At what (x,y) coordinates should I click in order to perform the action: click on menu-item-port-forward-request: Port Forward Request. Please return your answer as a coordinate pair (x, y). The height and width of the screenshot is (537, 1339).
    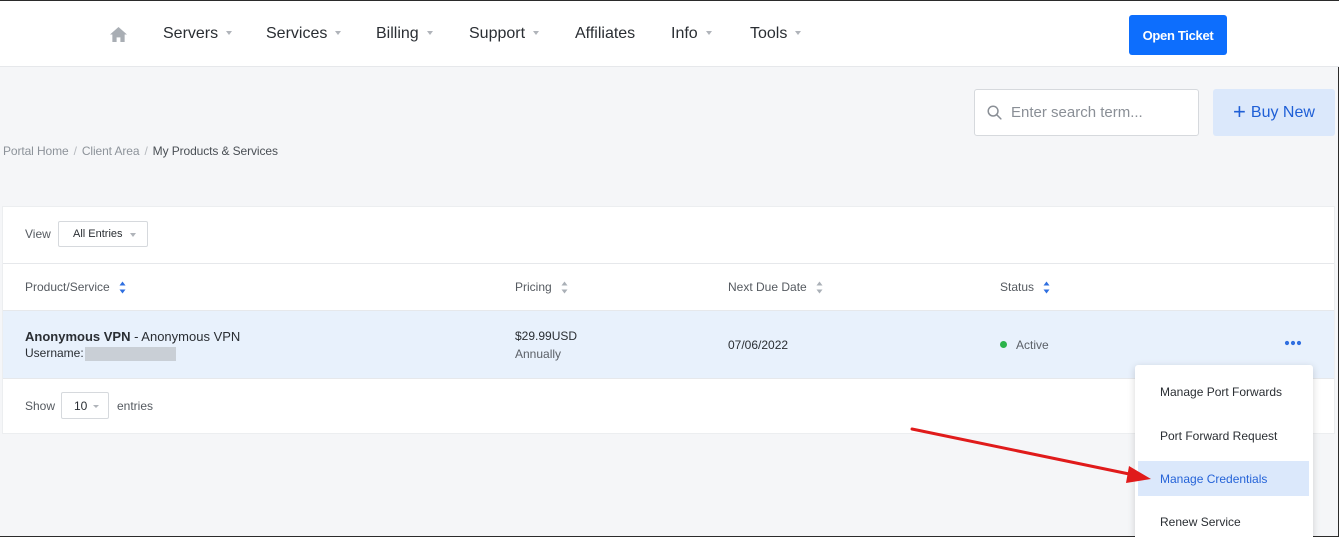
    Looking at the image, I should click on (1223, 435).